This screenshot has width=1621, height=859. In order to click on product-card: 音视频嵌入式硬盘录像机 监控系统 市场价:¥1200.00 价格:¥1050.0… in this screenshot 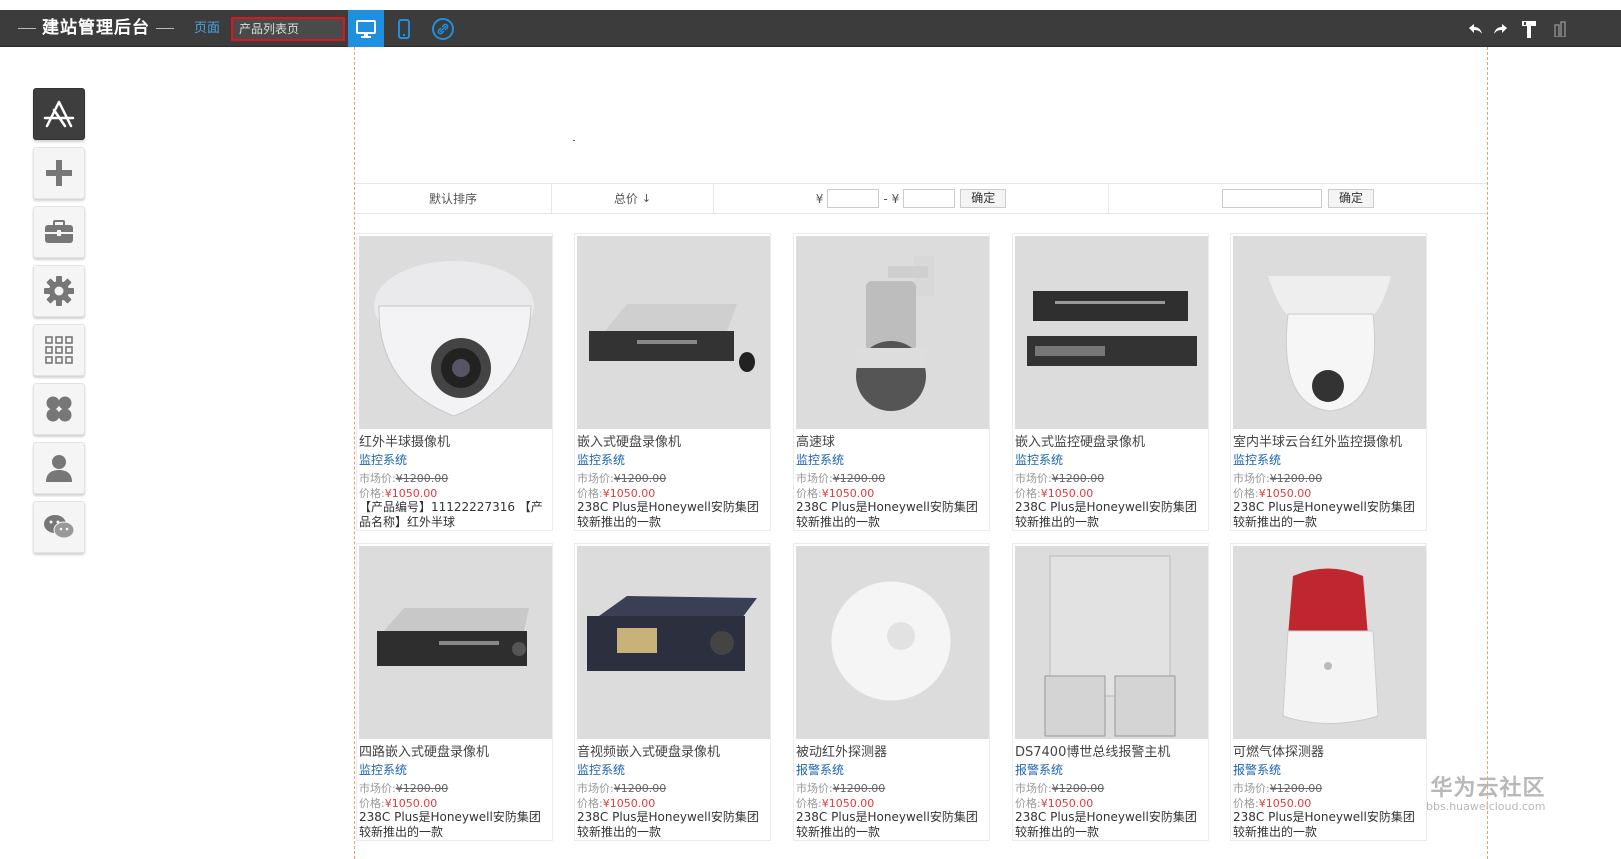, I will do `click(672, 692)`.